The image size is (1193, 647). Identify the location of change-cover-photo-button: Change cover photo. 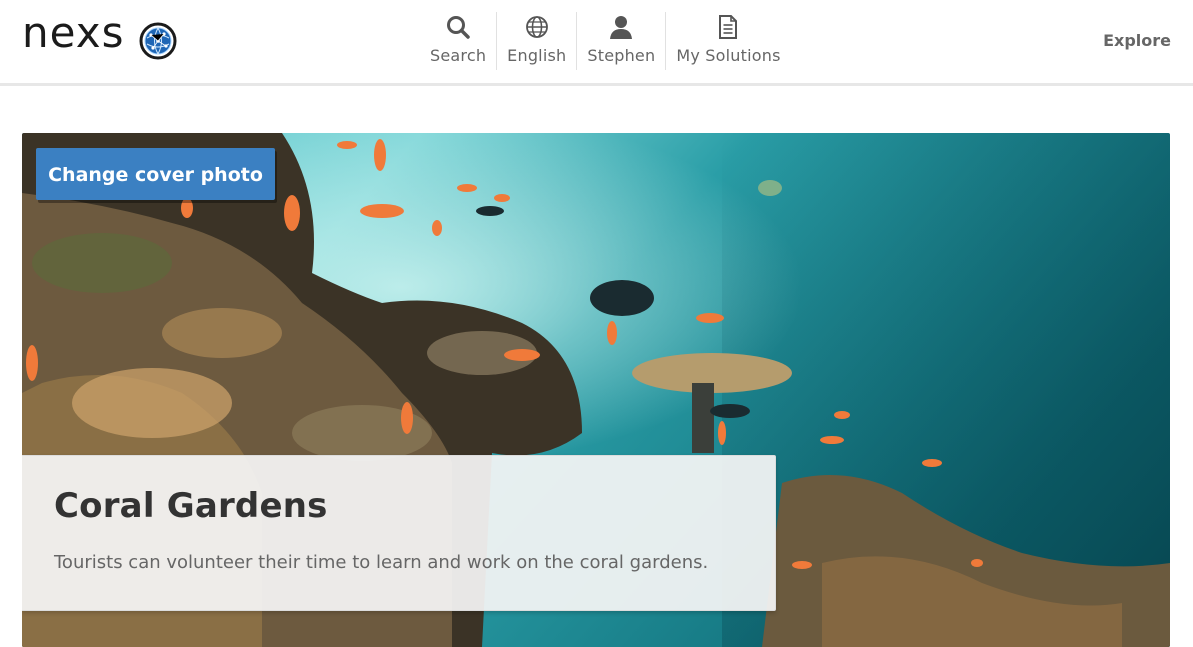
(155, 174).